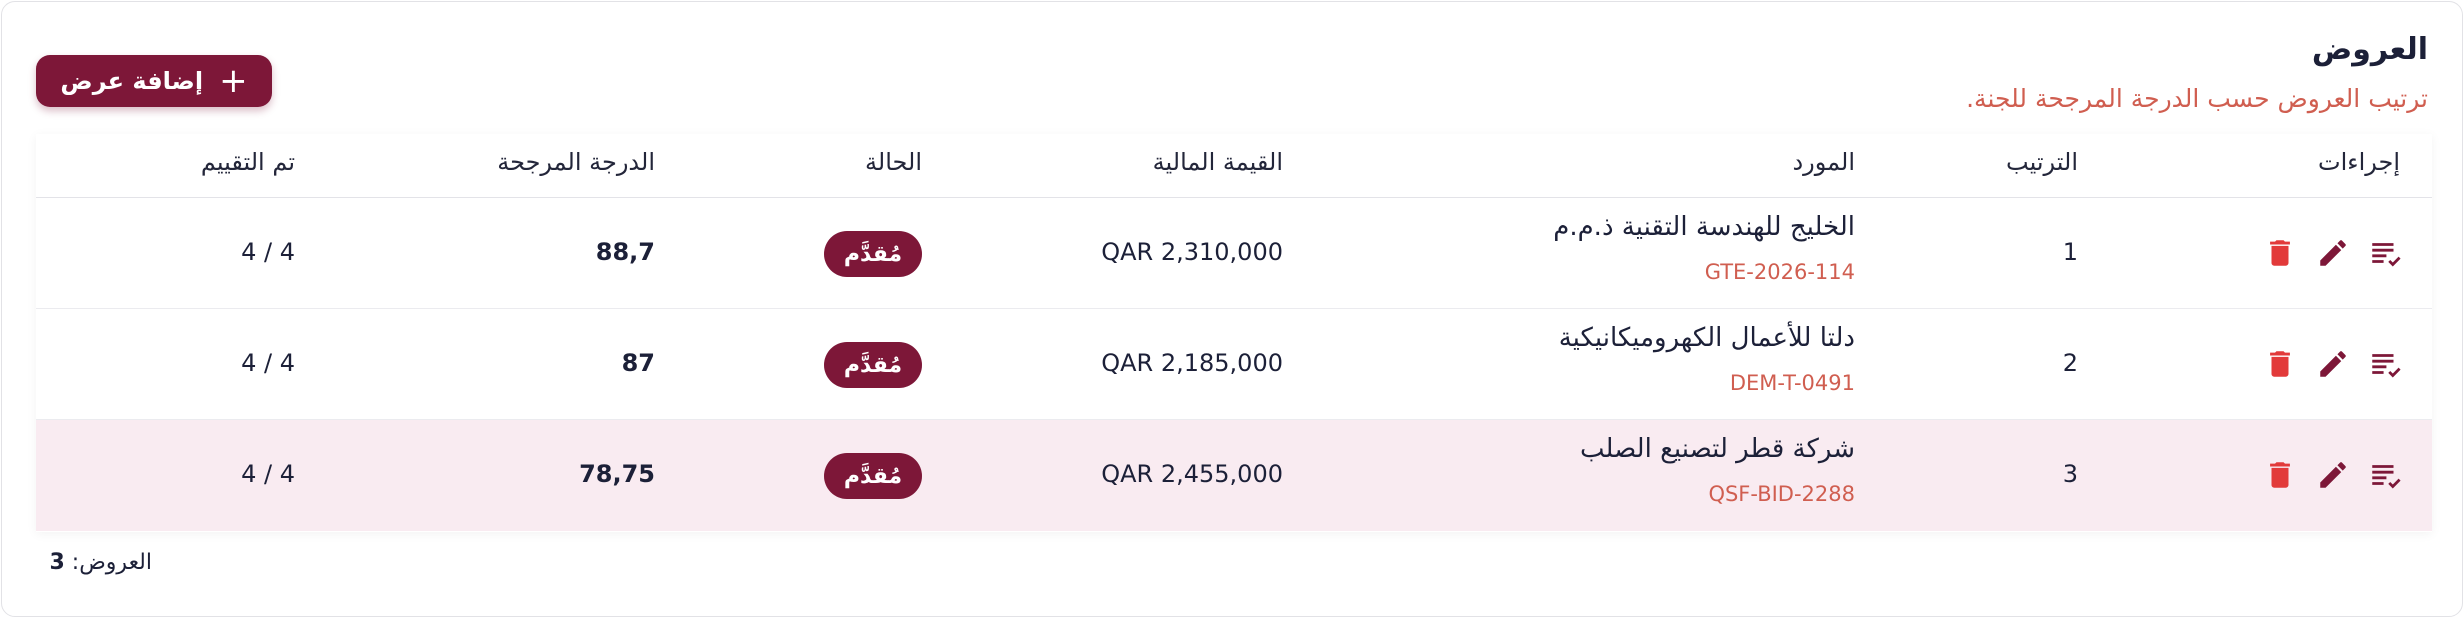 The width and height of the screenshot is (2464, 618). I want to click on rank-value: 1, so click(2070, 252).